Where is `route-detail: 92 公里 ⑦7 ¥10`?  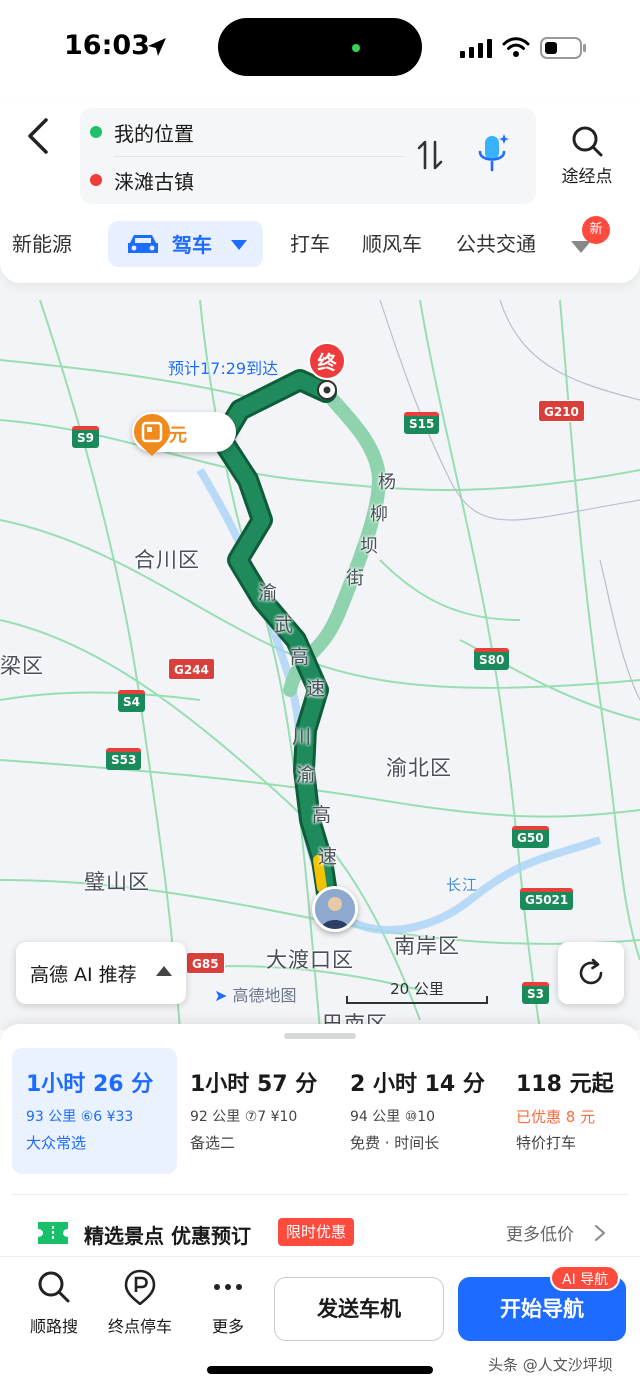 route-detail: 92 公里 ⑦7 ¥10 is located at coordinates (244, 1117).